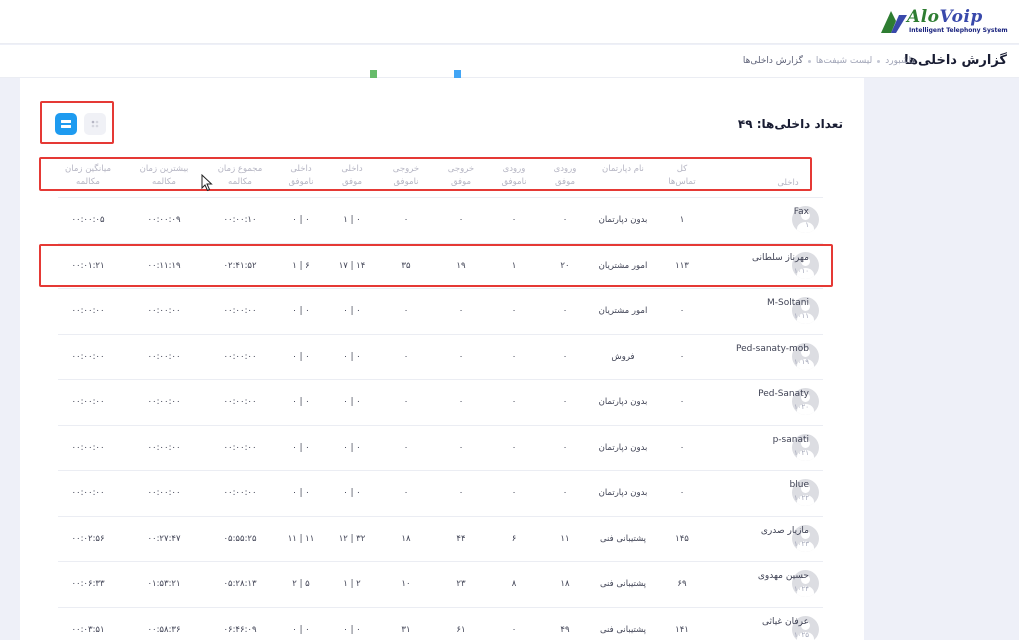 The image size is (1019, 640). What do you see at coordinates (772, 61) in the screenshot?
I see `breadcrumb-current: گزارش داخلی‌ها` at bounding box center [772, 61].